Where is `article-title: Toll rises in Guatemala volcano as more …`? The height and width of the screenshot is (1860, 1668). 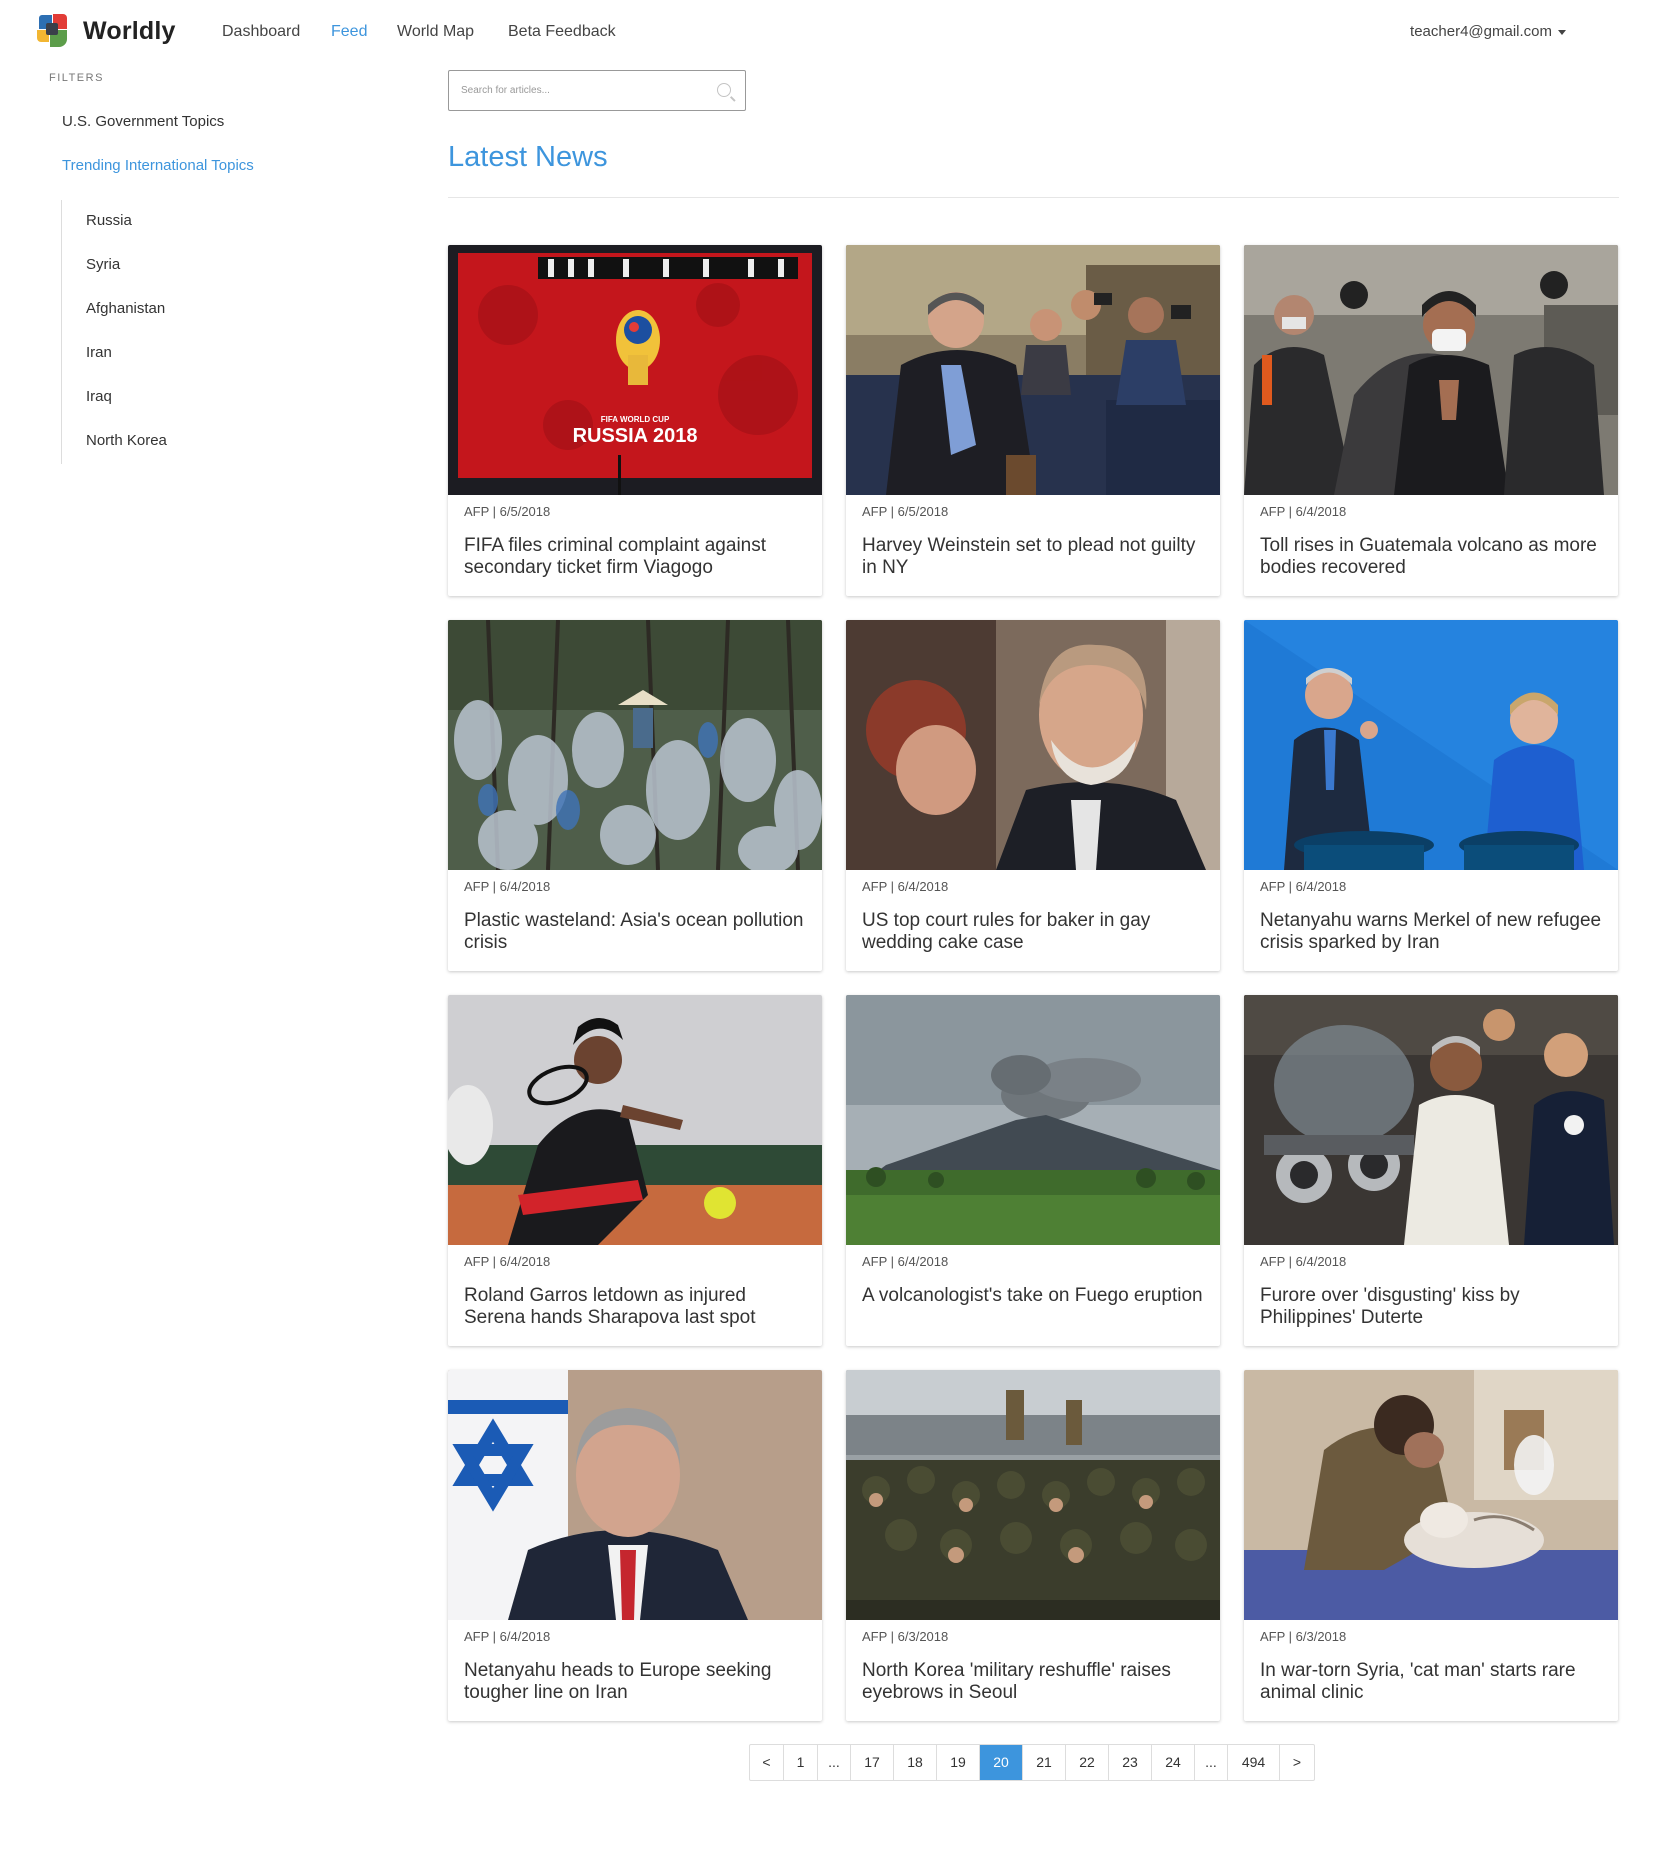 article-title: Toll rises in Guatemala volcano as more … is located at coordinates (1432, 557).